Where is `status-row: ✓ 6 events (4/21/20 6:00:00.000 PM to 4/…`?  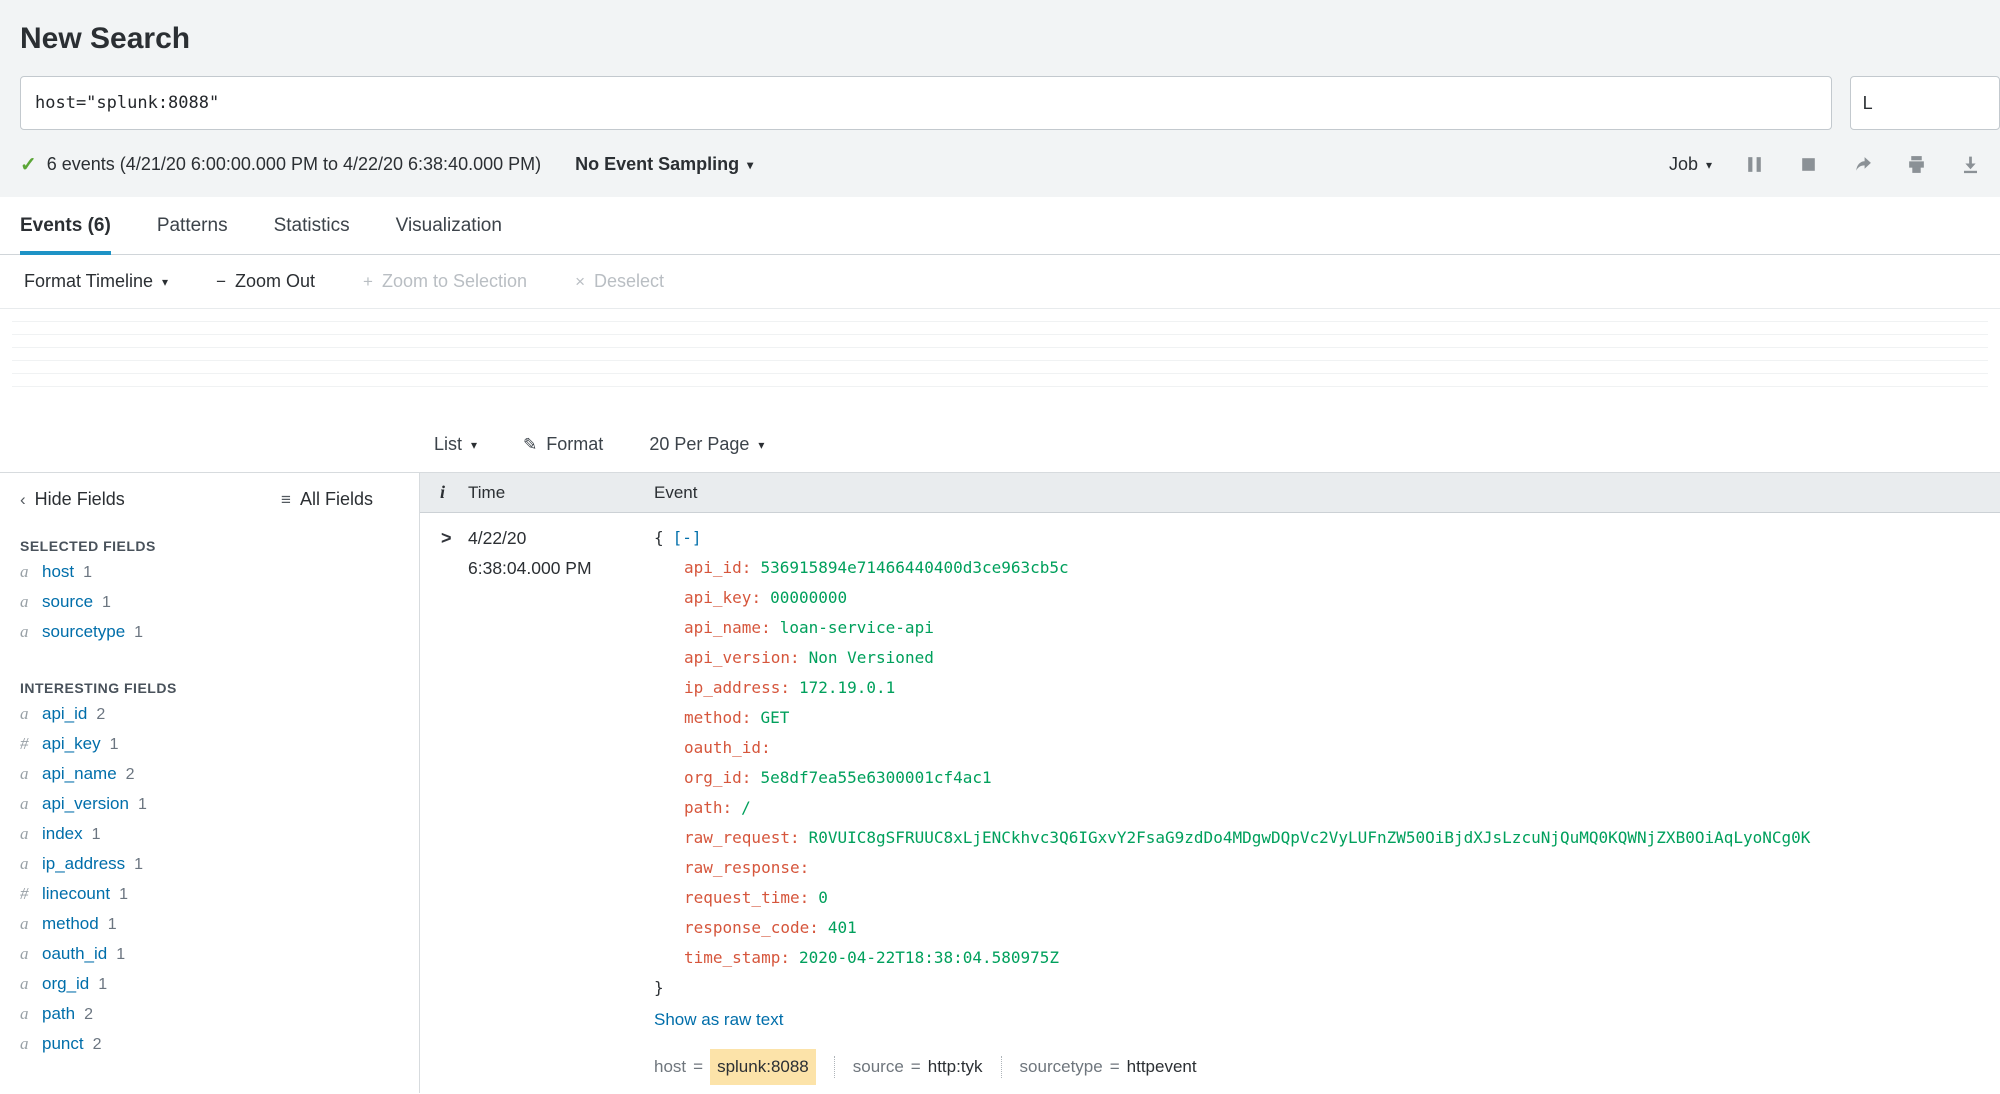 status-row: ✓ 6 events (4/21/20 6:00:00.000 PM to 4/… is located at coordinates (1000, 164).